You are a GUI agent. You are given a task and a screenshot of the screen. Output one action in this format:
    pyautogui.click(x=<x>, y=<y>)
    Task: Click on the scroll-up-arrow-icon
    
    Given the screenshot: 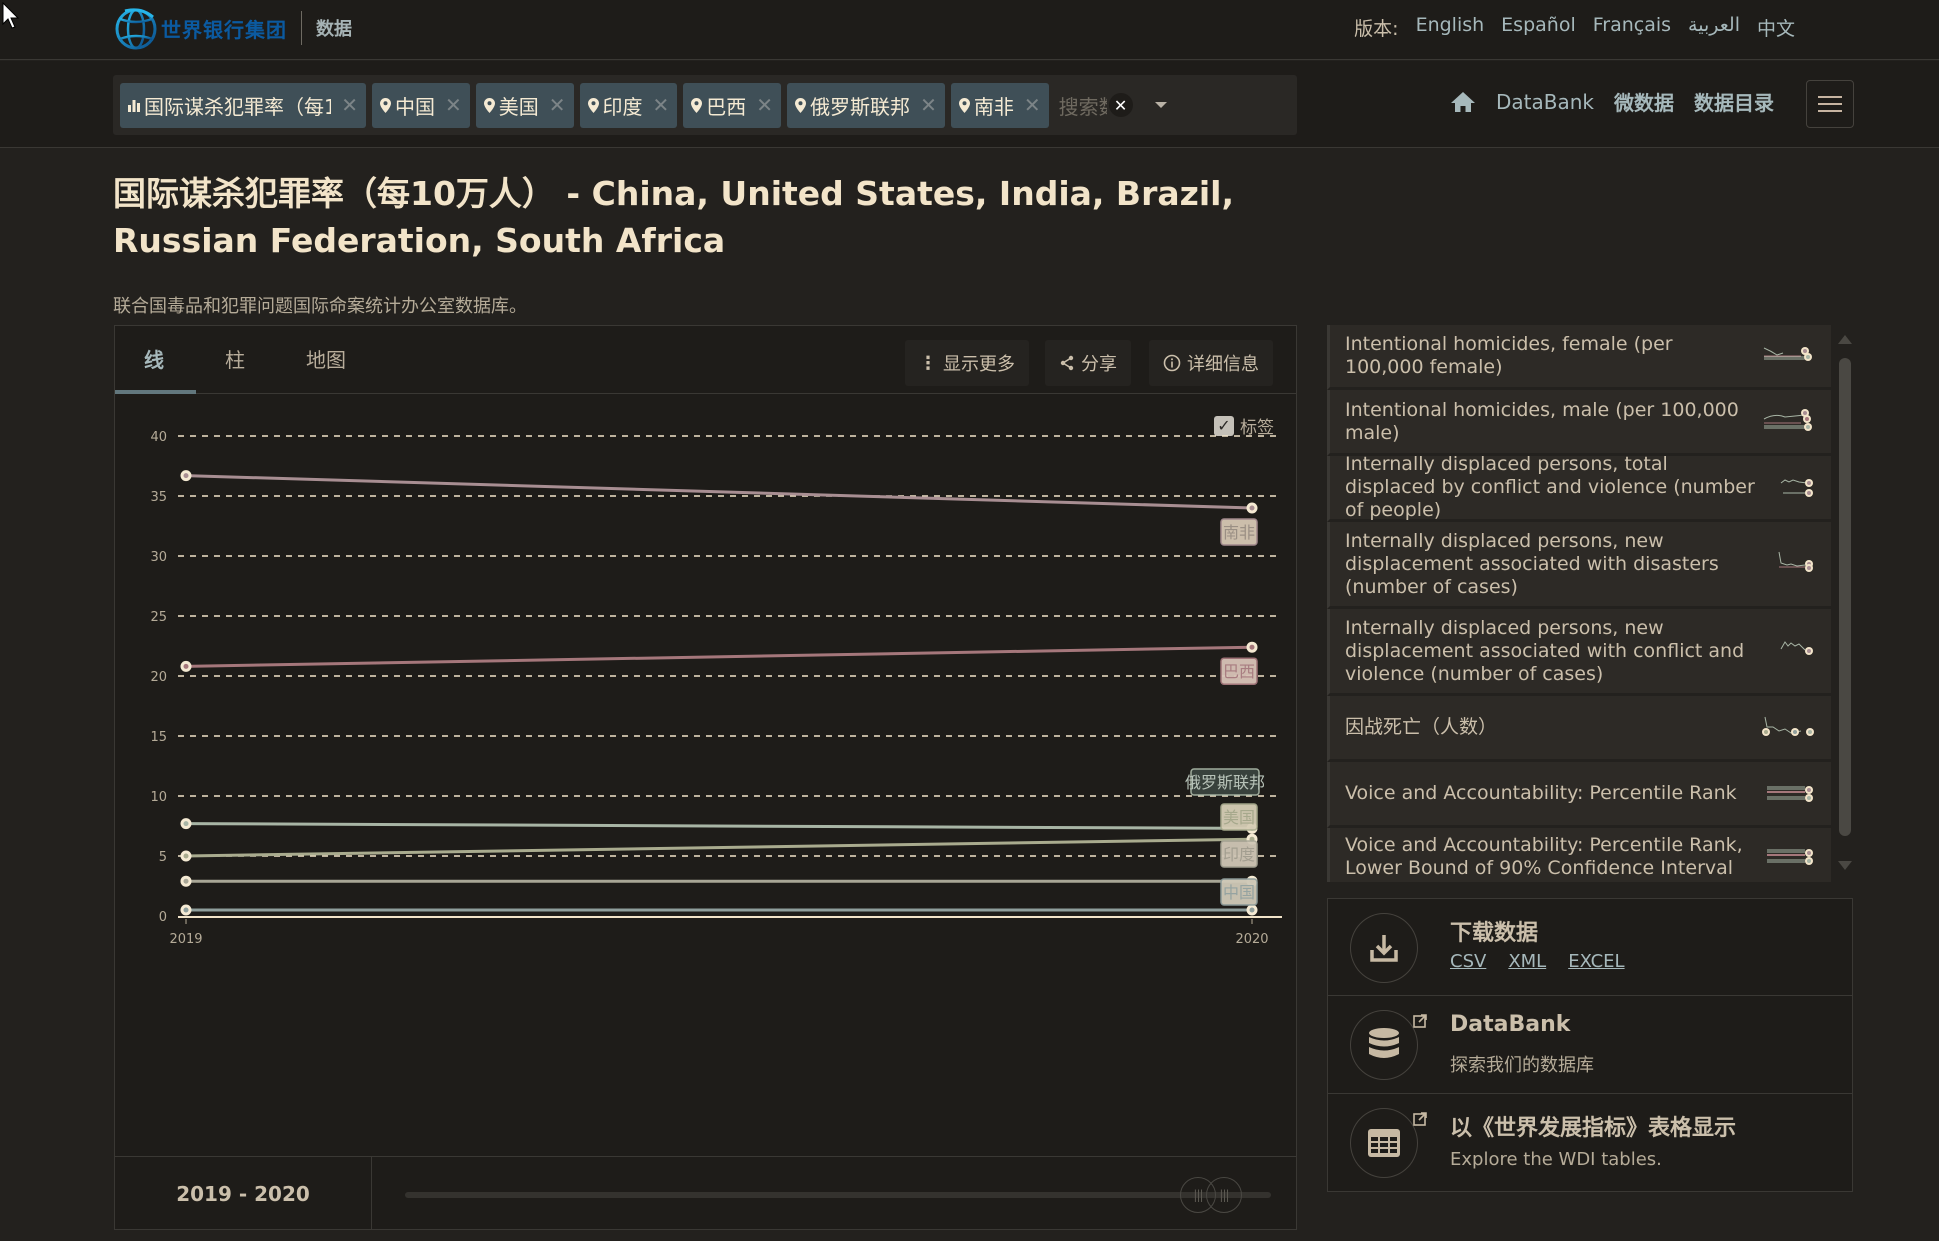 What is the action you would take?
    pyautogui.click(x=1845, y=339)
    